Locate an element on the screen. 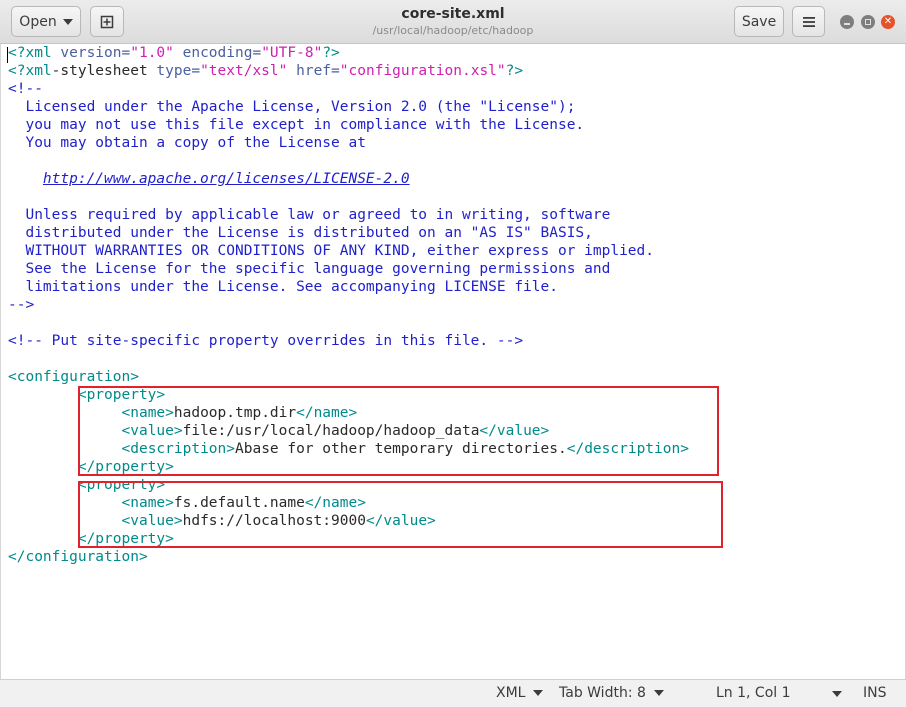 The width and height of the screenshot is (906, 707). code-token: </configuration> is located at coordinates (78, 557).